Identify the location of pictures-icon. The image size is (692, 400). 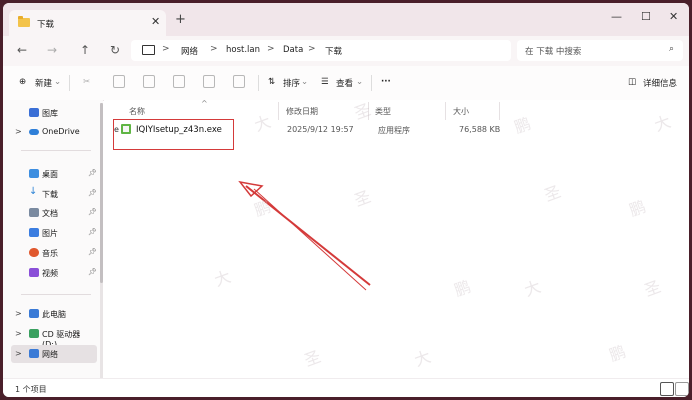
(34, 232).